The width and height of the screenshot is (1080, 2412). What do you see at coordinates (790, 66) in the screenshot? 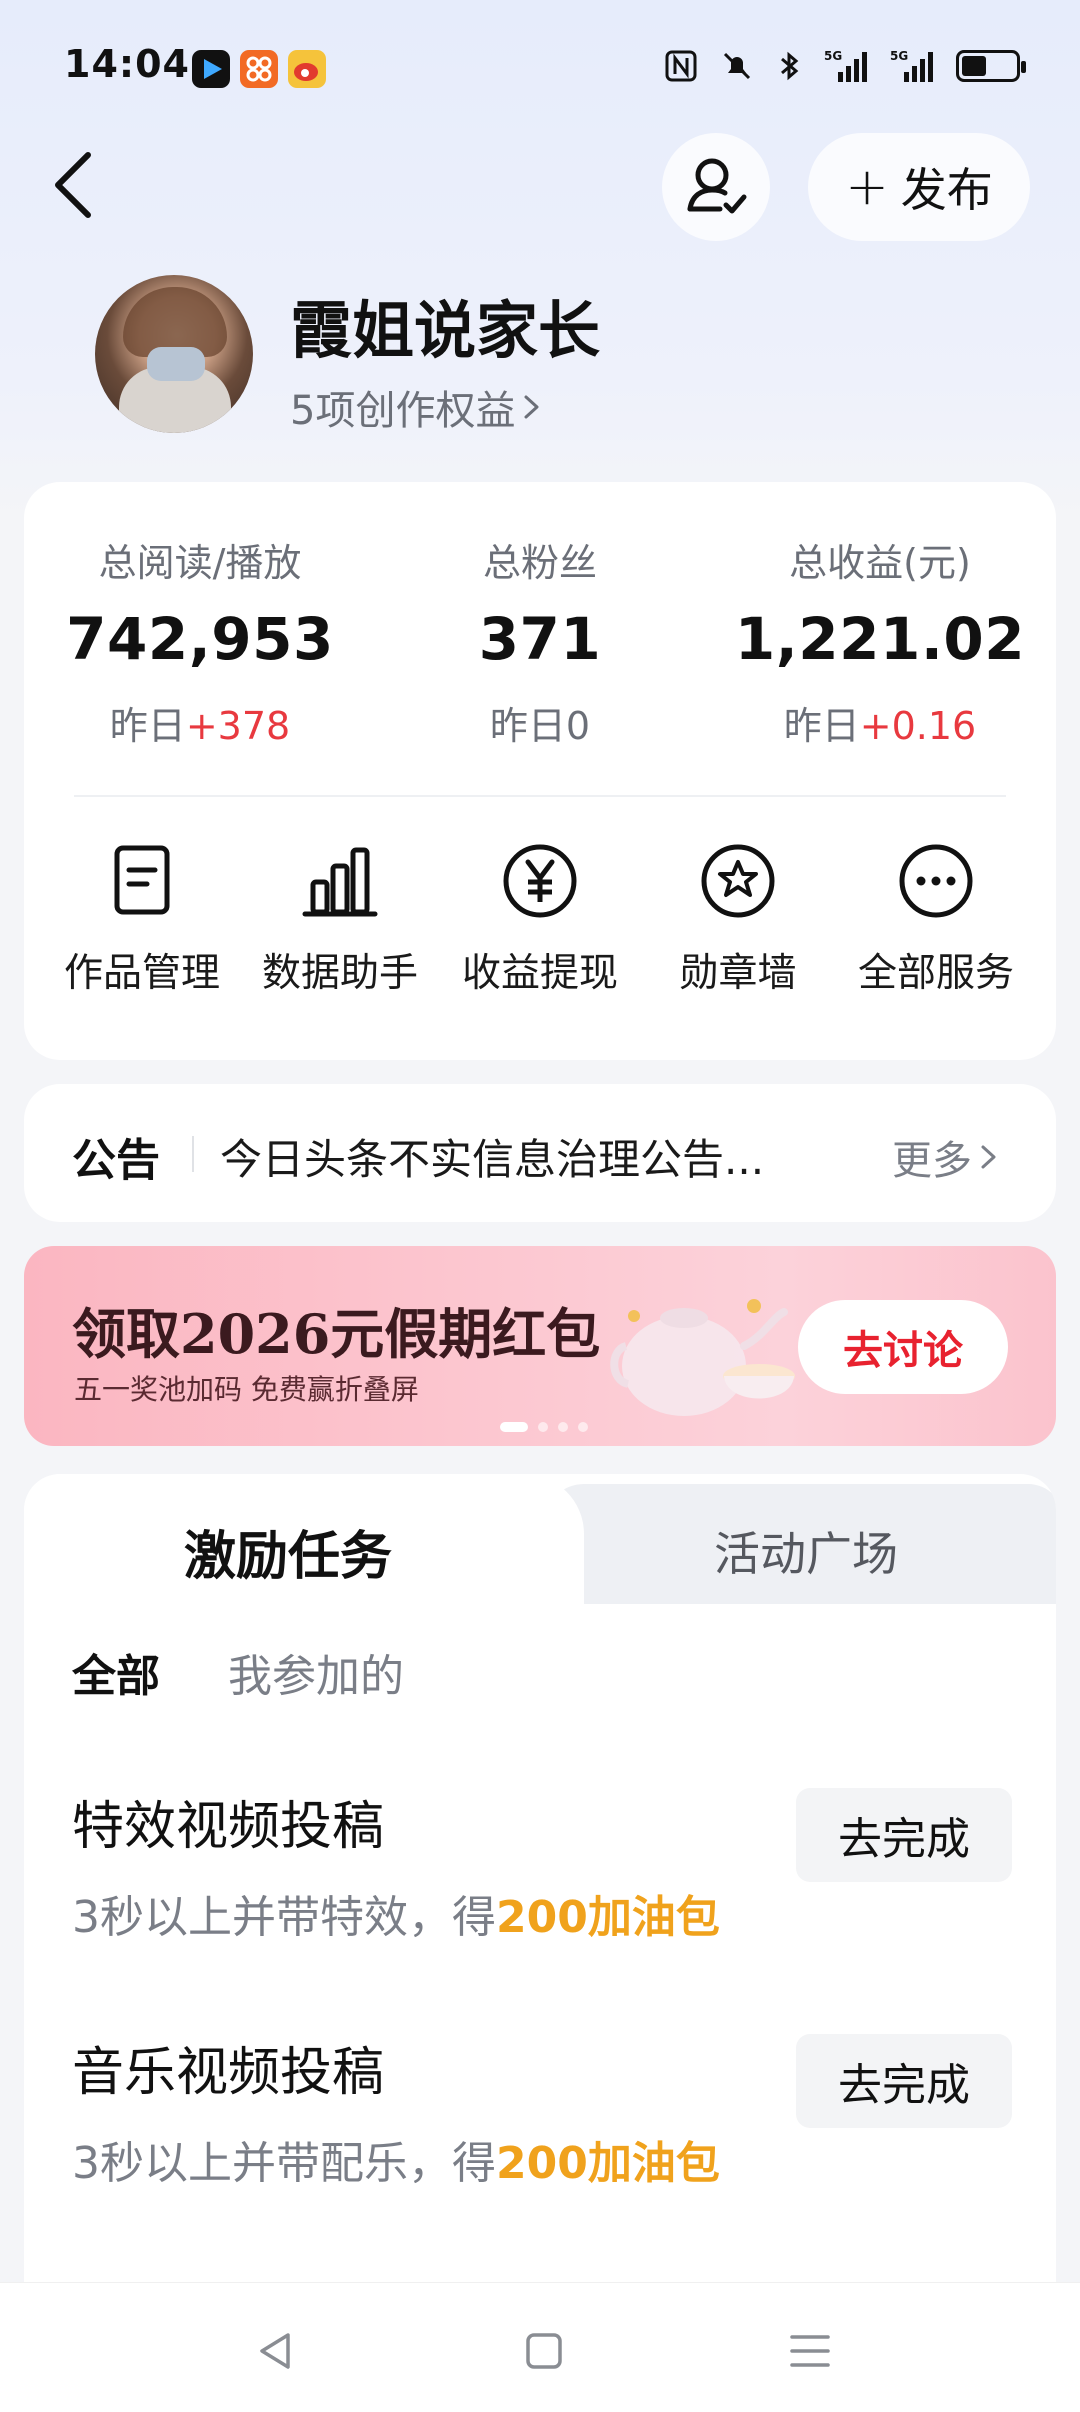
I see `bluetooth-icon` at bounding box center [790, 66].